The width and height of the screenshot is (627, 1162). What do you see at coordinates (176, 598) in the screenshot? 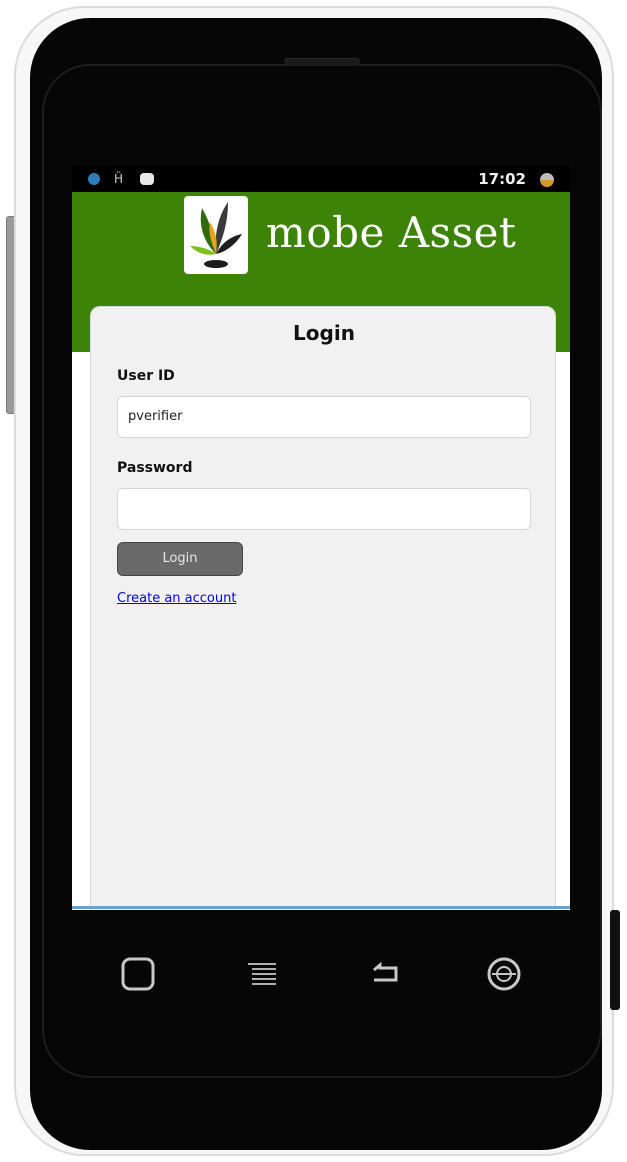
I see `create-account-link: Create an account` at bounding box center [176, 598].